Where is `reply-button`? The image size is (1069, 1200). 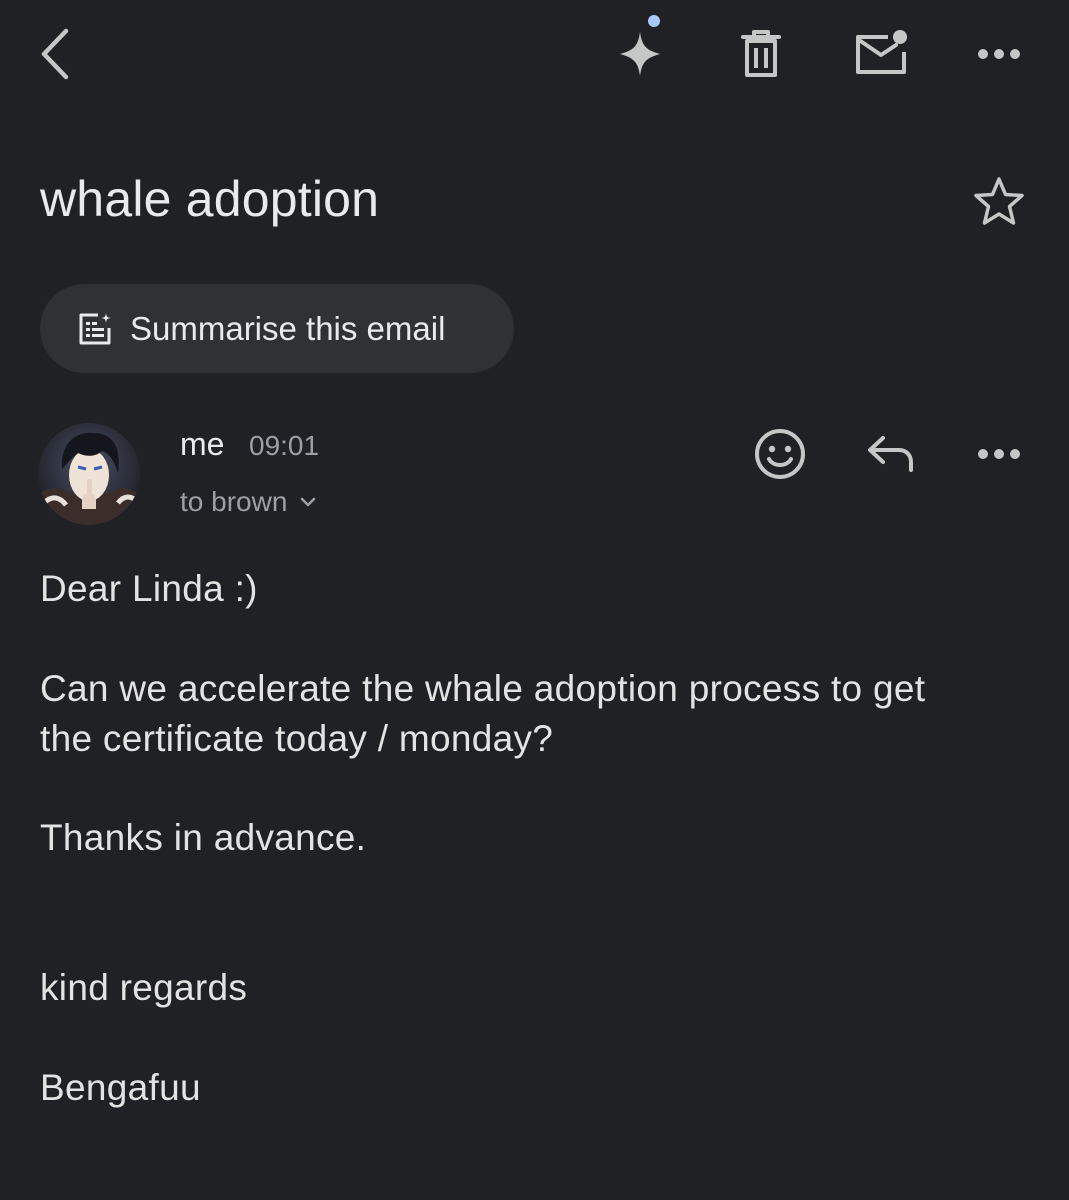 reply-button is located at coordinates (890, 454).